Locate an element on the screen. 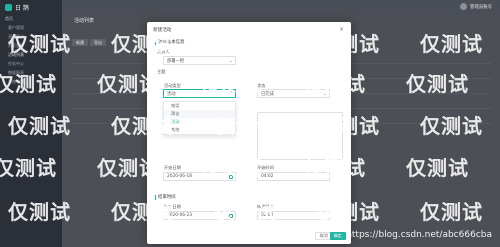 The height and width of the screenshot is (247, 500). modal-title: 新建活动 is located at coordinates (162, 30).